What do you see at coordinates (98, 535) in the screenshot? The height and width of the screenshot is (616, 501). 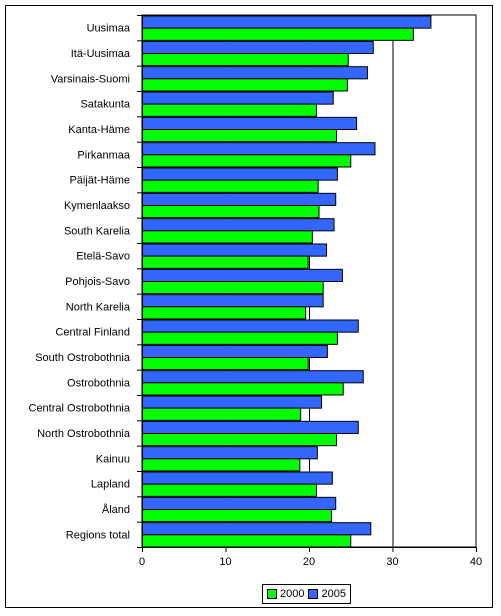 I see `category-label-20: Regions total` at bounding box center [98, 535].